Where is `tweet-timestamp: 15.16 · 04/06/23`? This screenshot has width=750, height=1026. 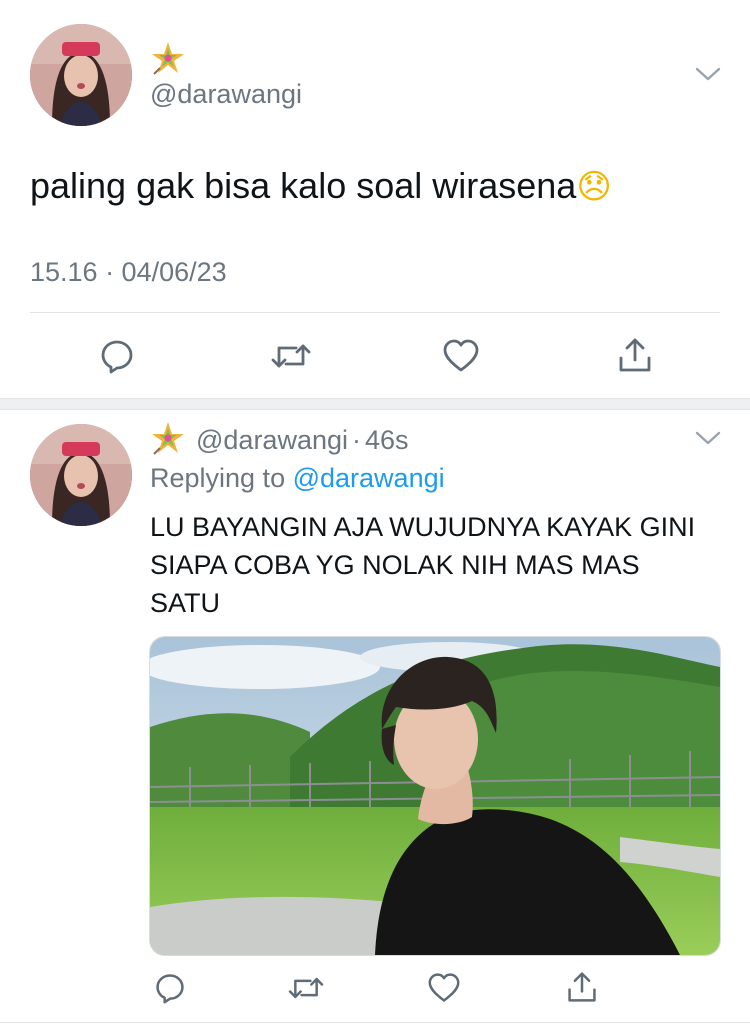
tweet-timestamp: 15.16 · 04/06/23 is located at coordinates (128, 272).